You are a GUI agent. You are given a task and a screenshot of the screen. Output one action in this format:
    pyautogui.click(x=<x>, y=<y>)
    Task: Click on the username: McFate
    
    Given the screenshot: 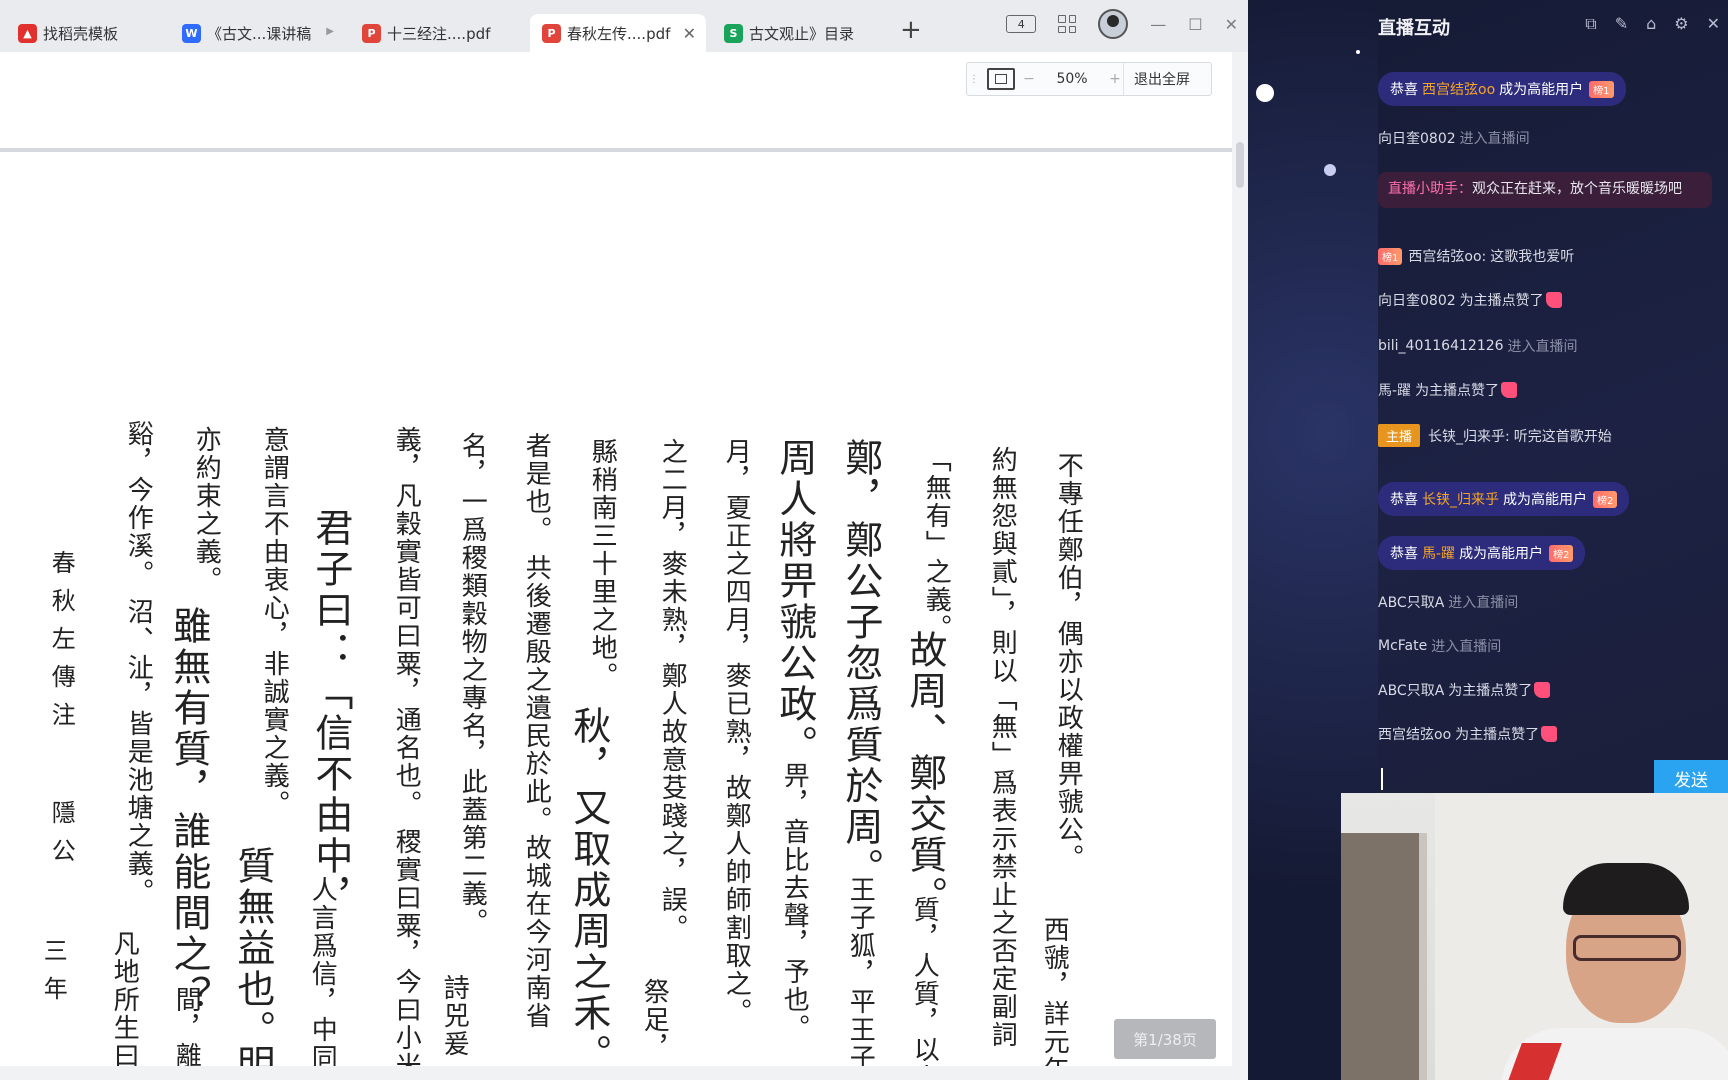 What is the action you would take?
    pyautogui.click(x=1402, y=646)
    